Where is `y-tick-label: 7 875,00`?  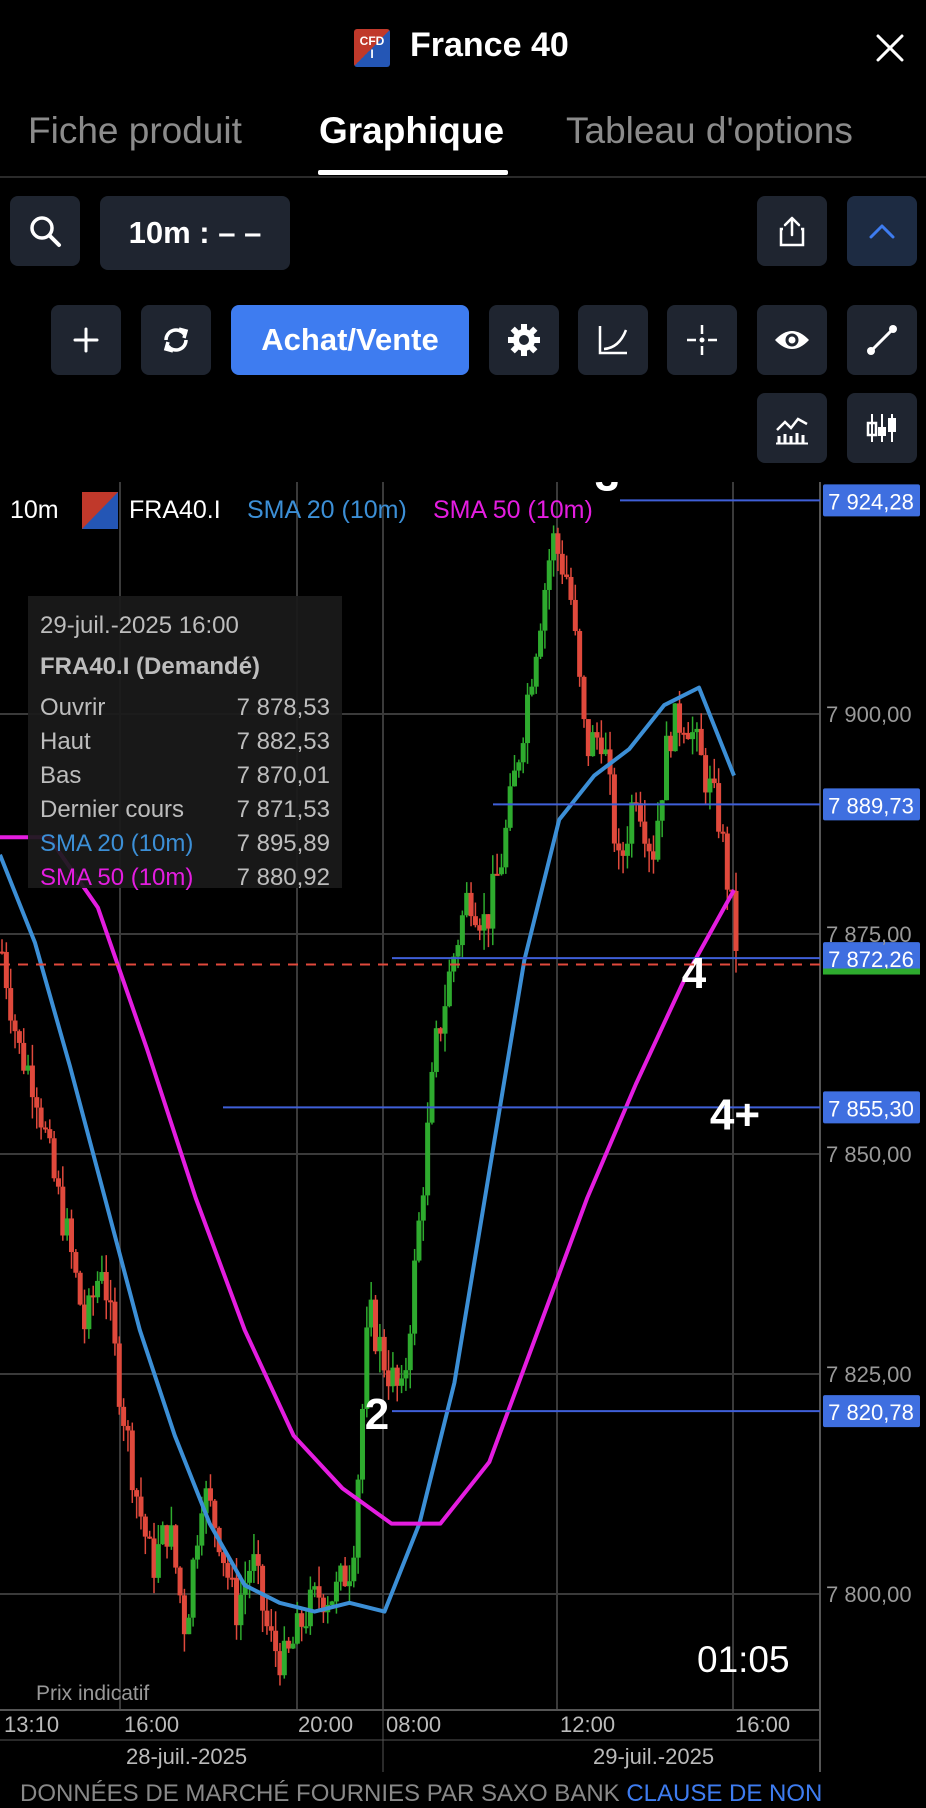 y-tick-label: 7 875,00 is located at coordinates (869, 934).